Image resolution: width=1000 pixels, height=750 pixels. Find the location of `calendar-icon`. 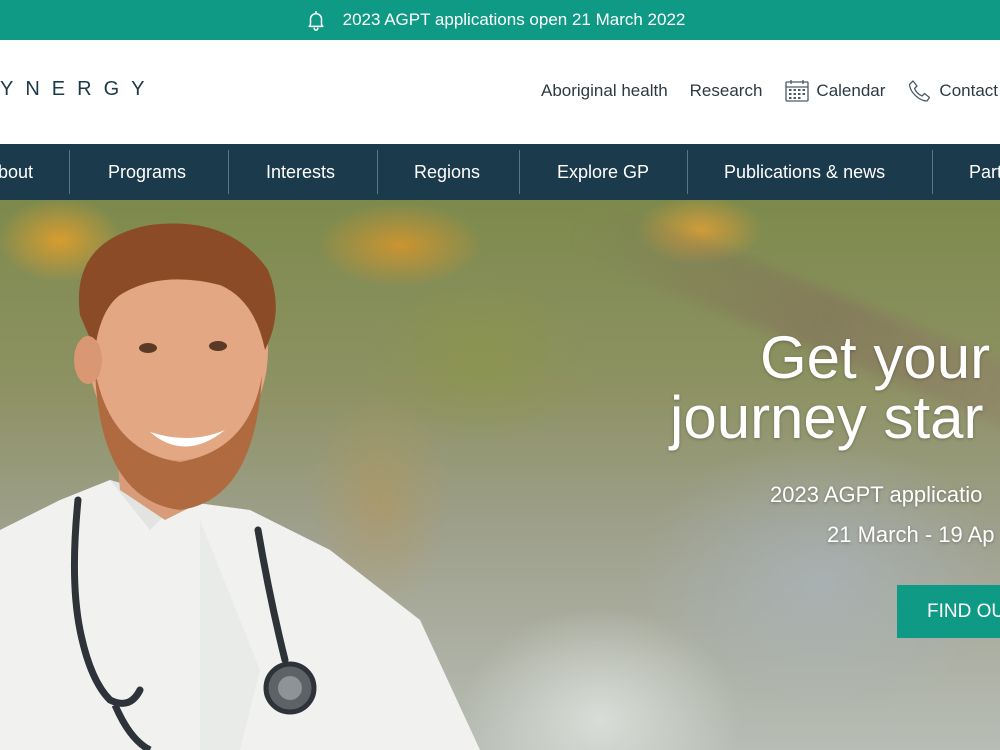

calendar-icon is located at coordinates (797, 91).